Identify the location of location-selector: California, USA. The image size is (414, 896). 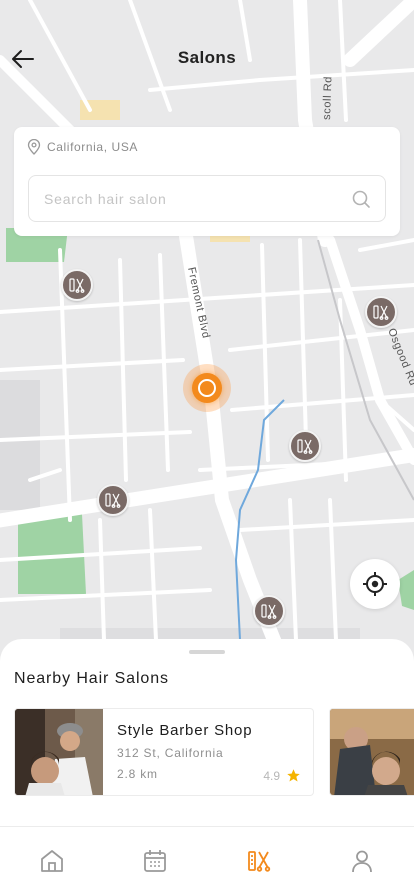
(82, 147).